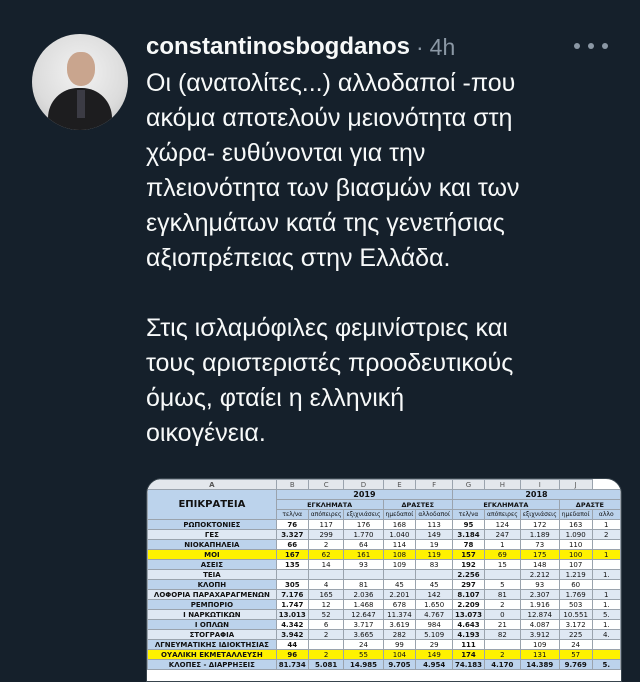  Describe the element at coordinates (329, 118) in the screenshot. I see `post-line: ακόμα αποτελούν μειονότητα στη` at that location.